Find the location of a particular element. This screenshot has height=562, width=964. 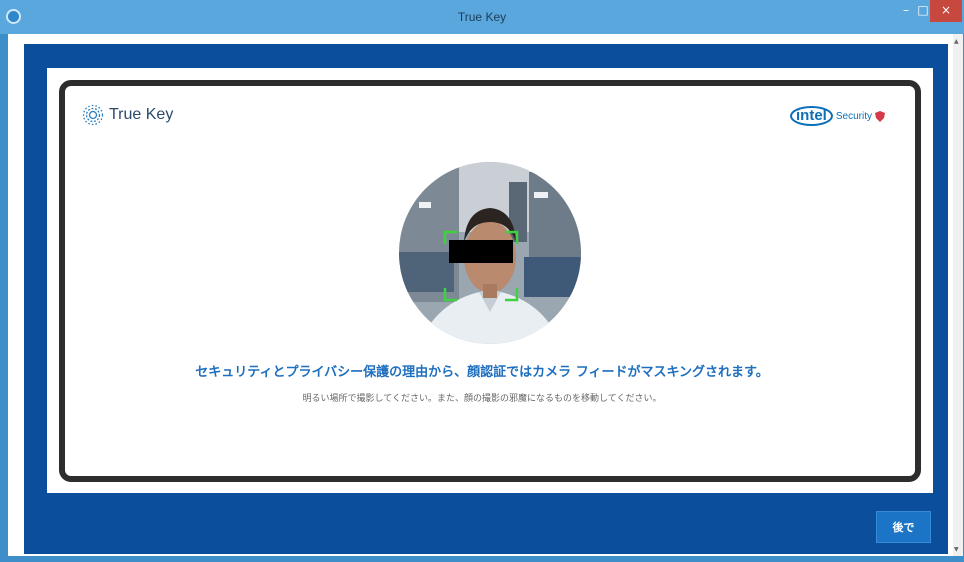

camera-feed-image is located at coordinates (490, 253).